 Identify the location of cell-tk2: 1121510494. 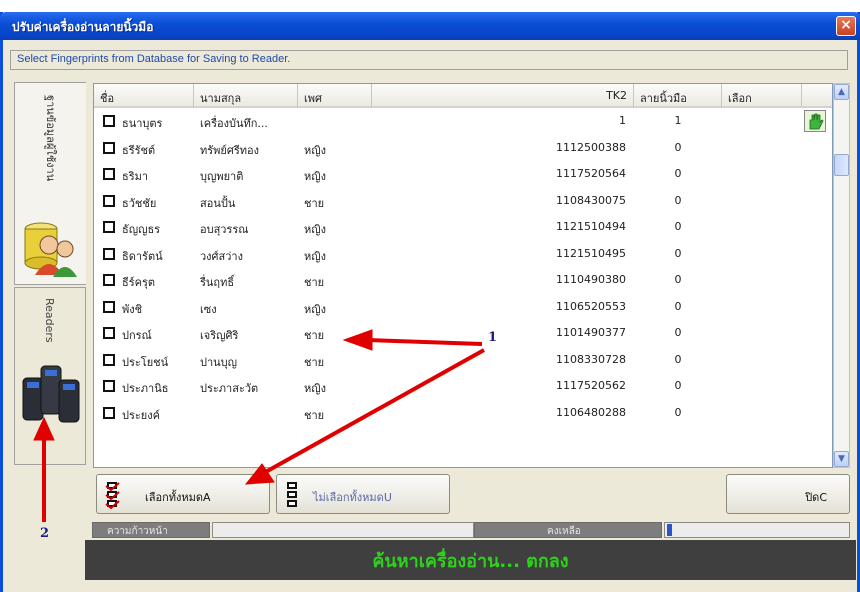
(591, 226).